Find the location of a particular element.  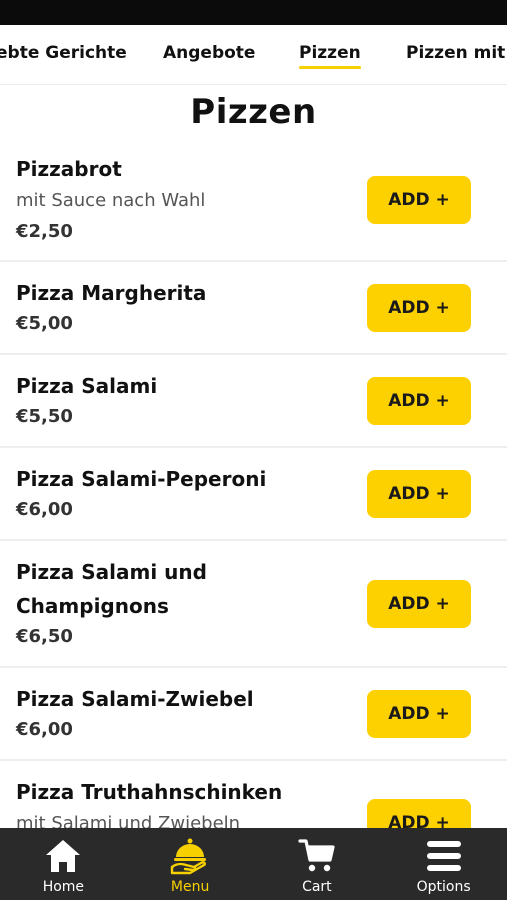

list-item: Pizza Salami-Zwiebel €6,00 ADD + is located at coordinates (253, 714).